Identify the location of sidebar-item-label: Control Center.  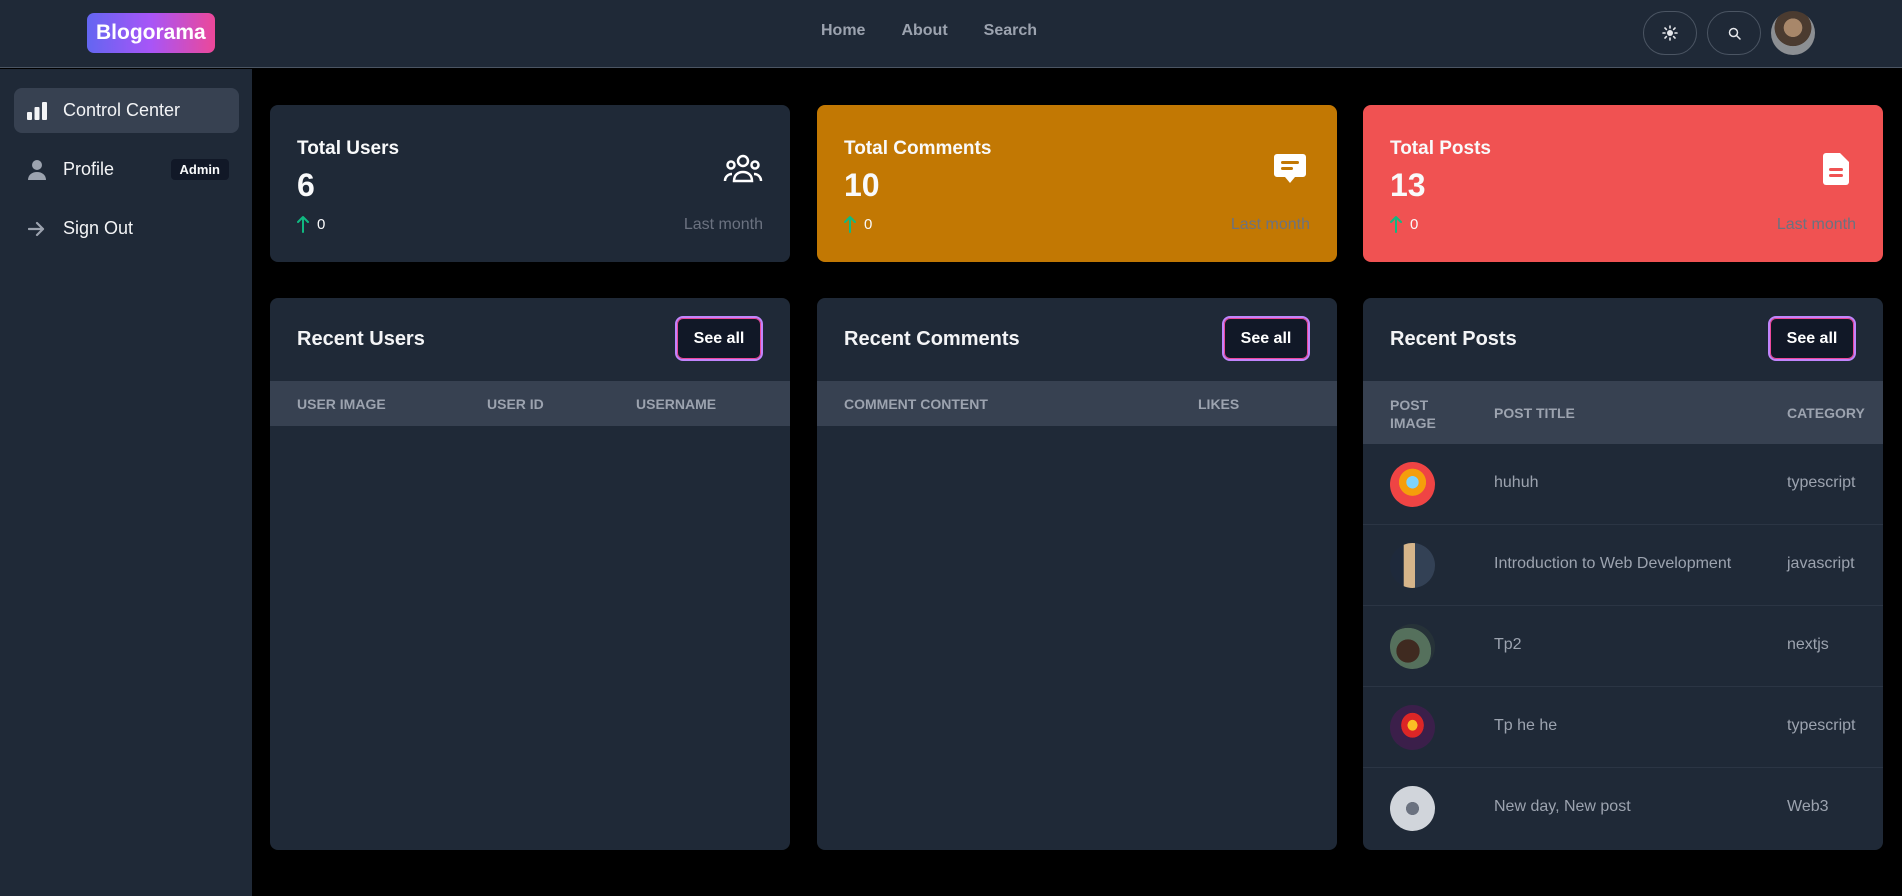
(122, 110).